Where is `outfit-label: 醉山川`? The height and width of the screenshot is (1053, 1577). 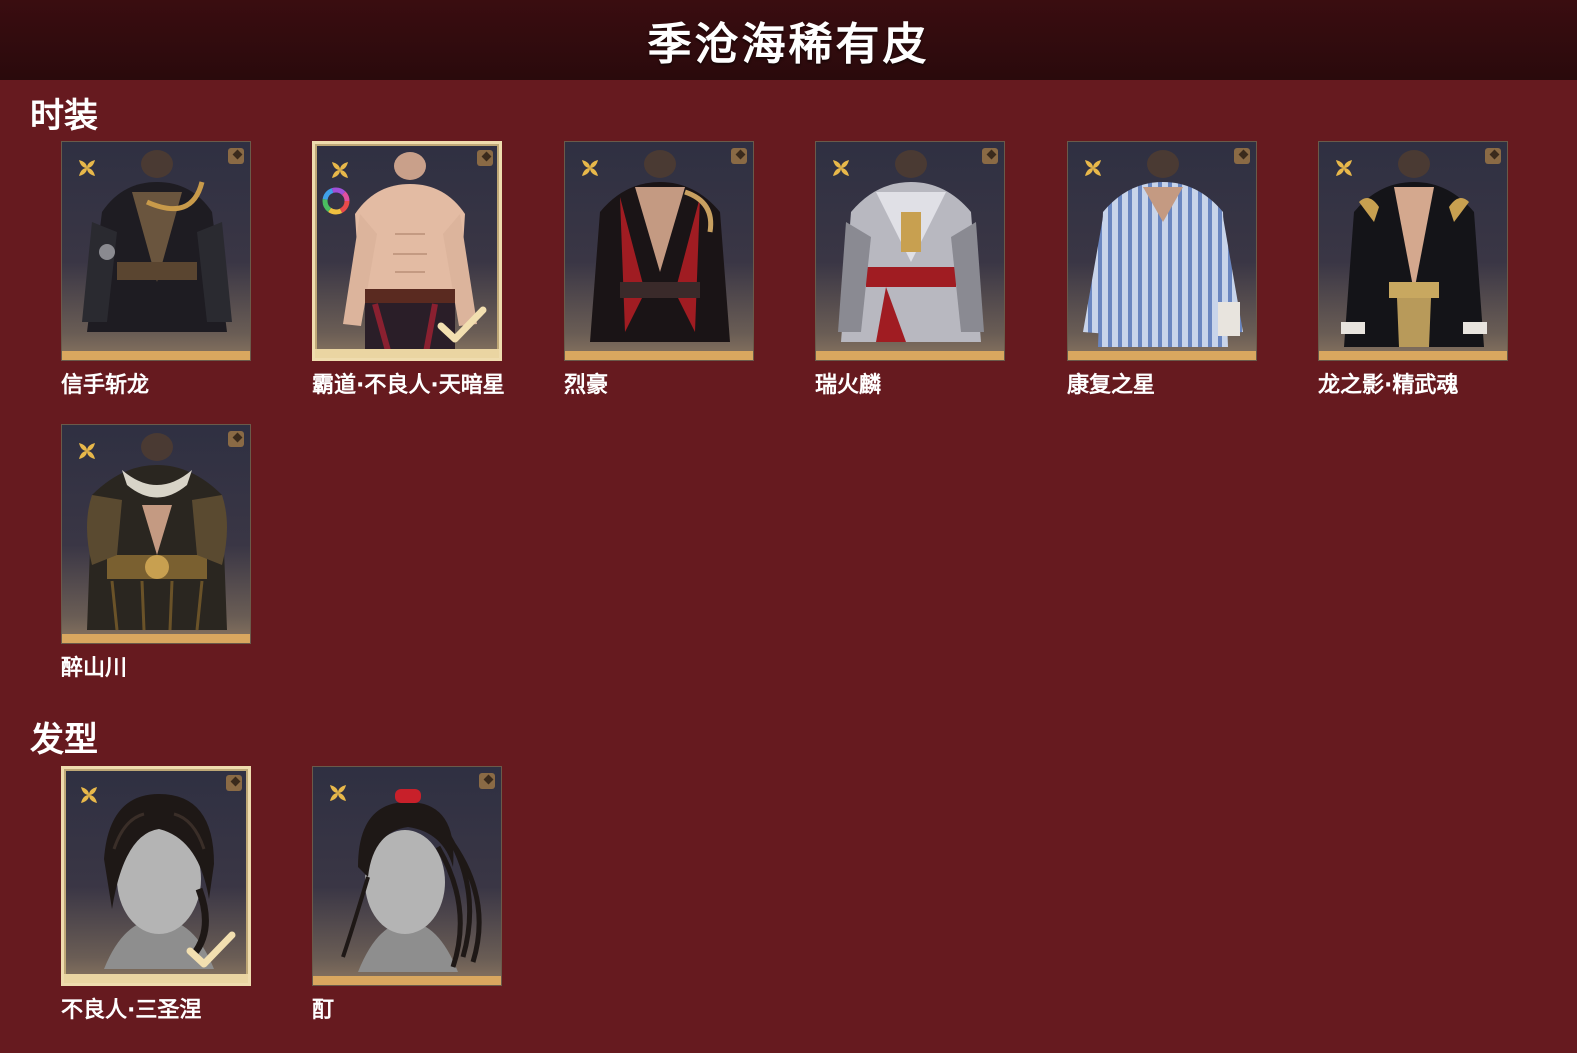 outfit-label: 醉山川 is located at coordinates (94, 668).